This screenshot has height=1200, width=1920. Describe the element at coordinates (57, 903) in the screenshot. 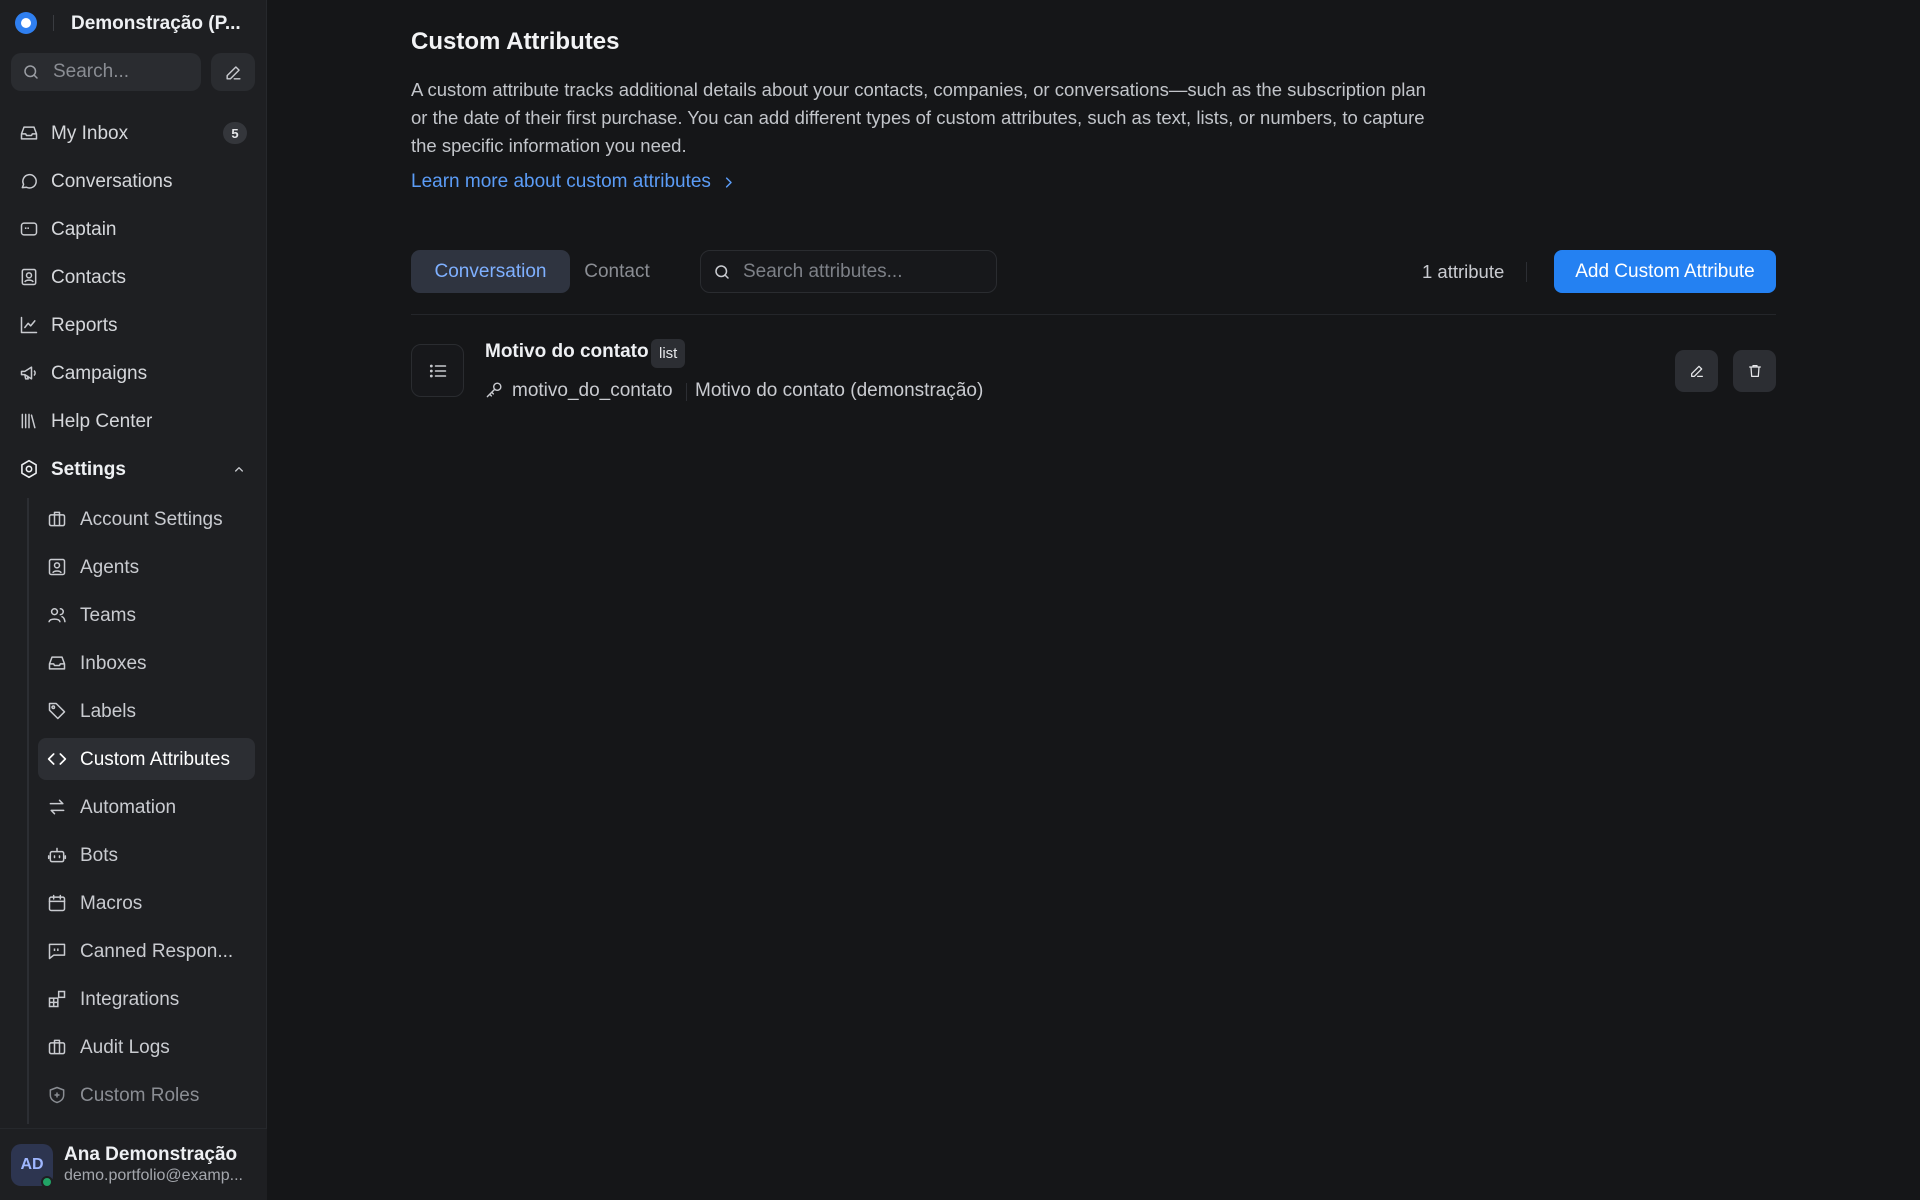

I see `calendar-icon` at that location.